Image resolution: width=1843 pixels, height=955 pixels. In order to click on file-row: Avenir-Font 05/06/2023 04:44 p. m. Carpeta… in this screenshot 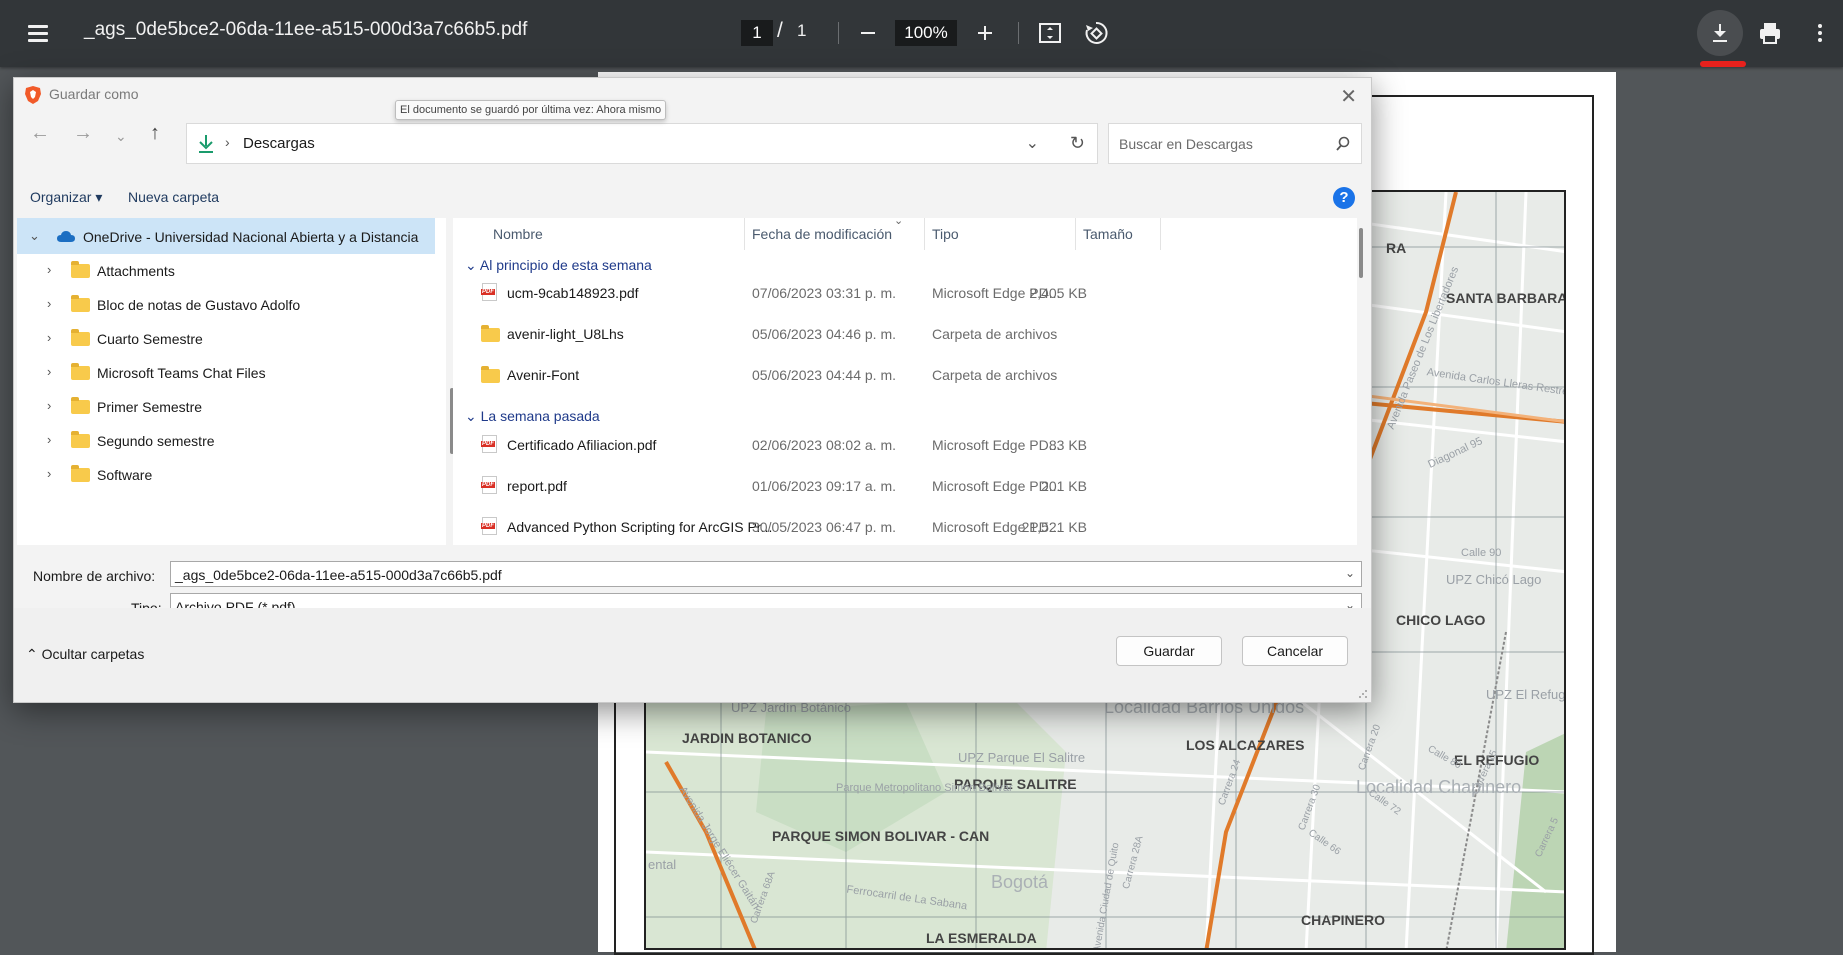, I will do `click(905, 375)`.